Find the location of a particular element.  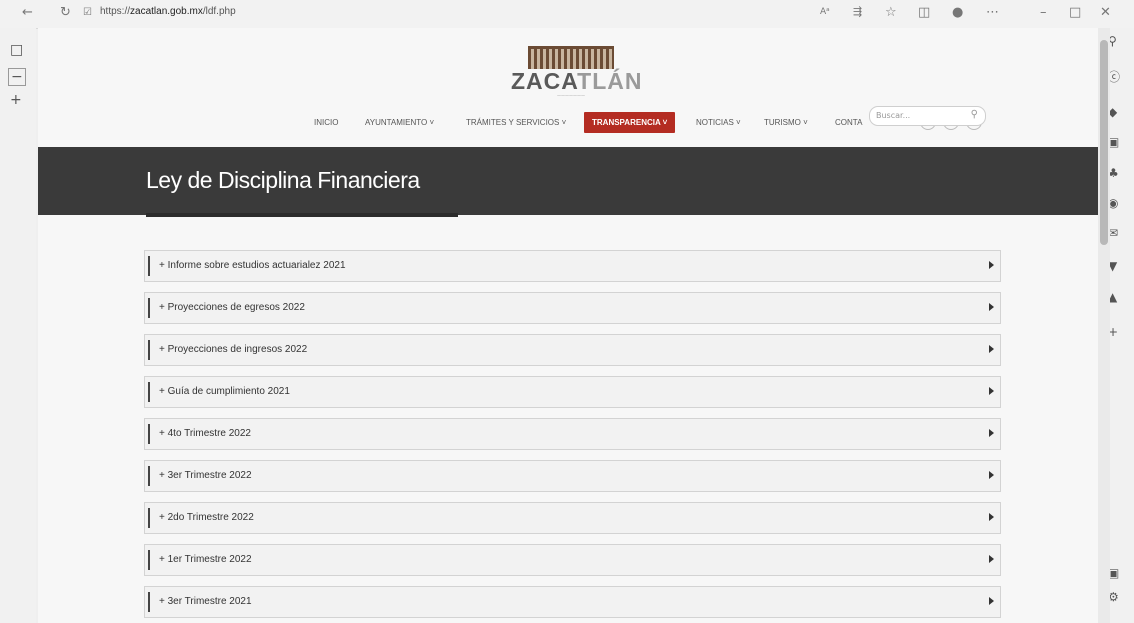

page-title: Ley de Disciplina Financiera is located at coordinates (283, 180).